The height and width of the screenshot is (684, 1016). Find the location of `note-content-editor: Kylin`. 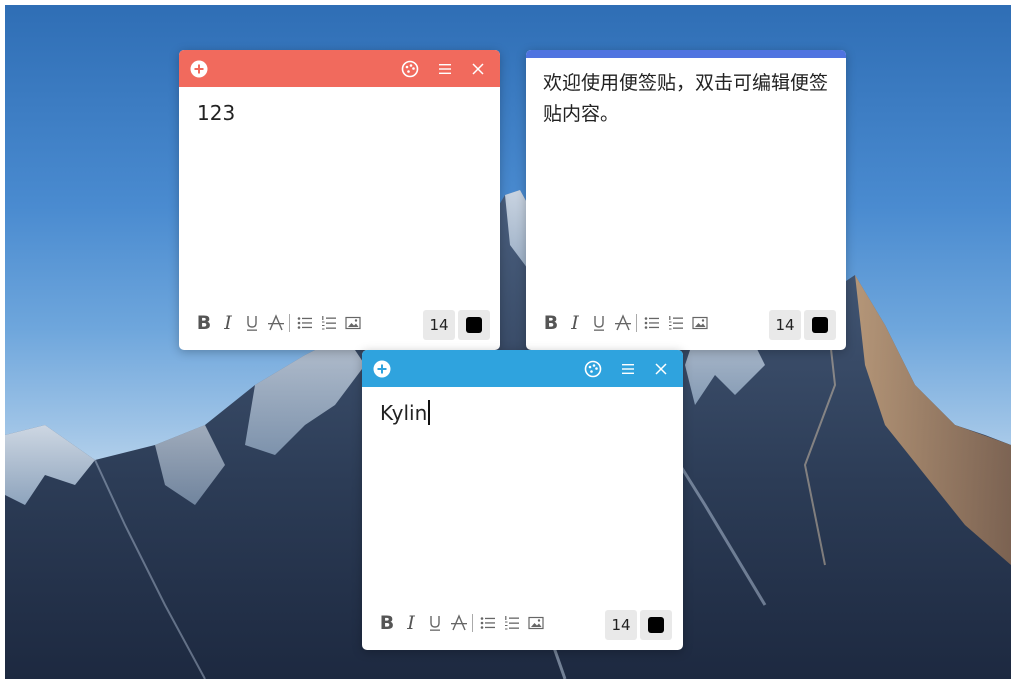

note-content-editor: Kylin is located at coordinates (522, 413).